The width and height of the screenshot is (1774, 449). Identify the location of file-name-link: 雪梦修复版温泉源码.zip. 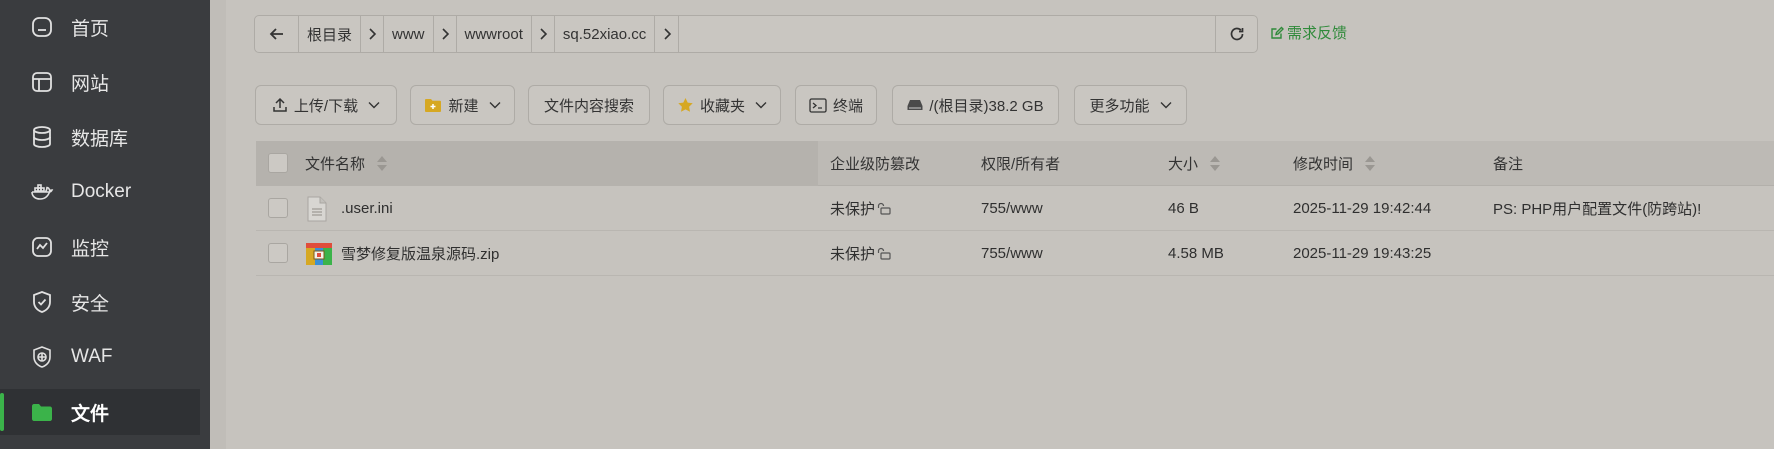
(420, 253).